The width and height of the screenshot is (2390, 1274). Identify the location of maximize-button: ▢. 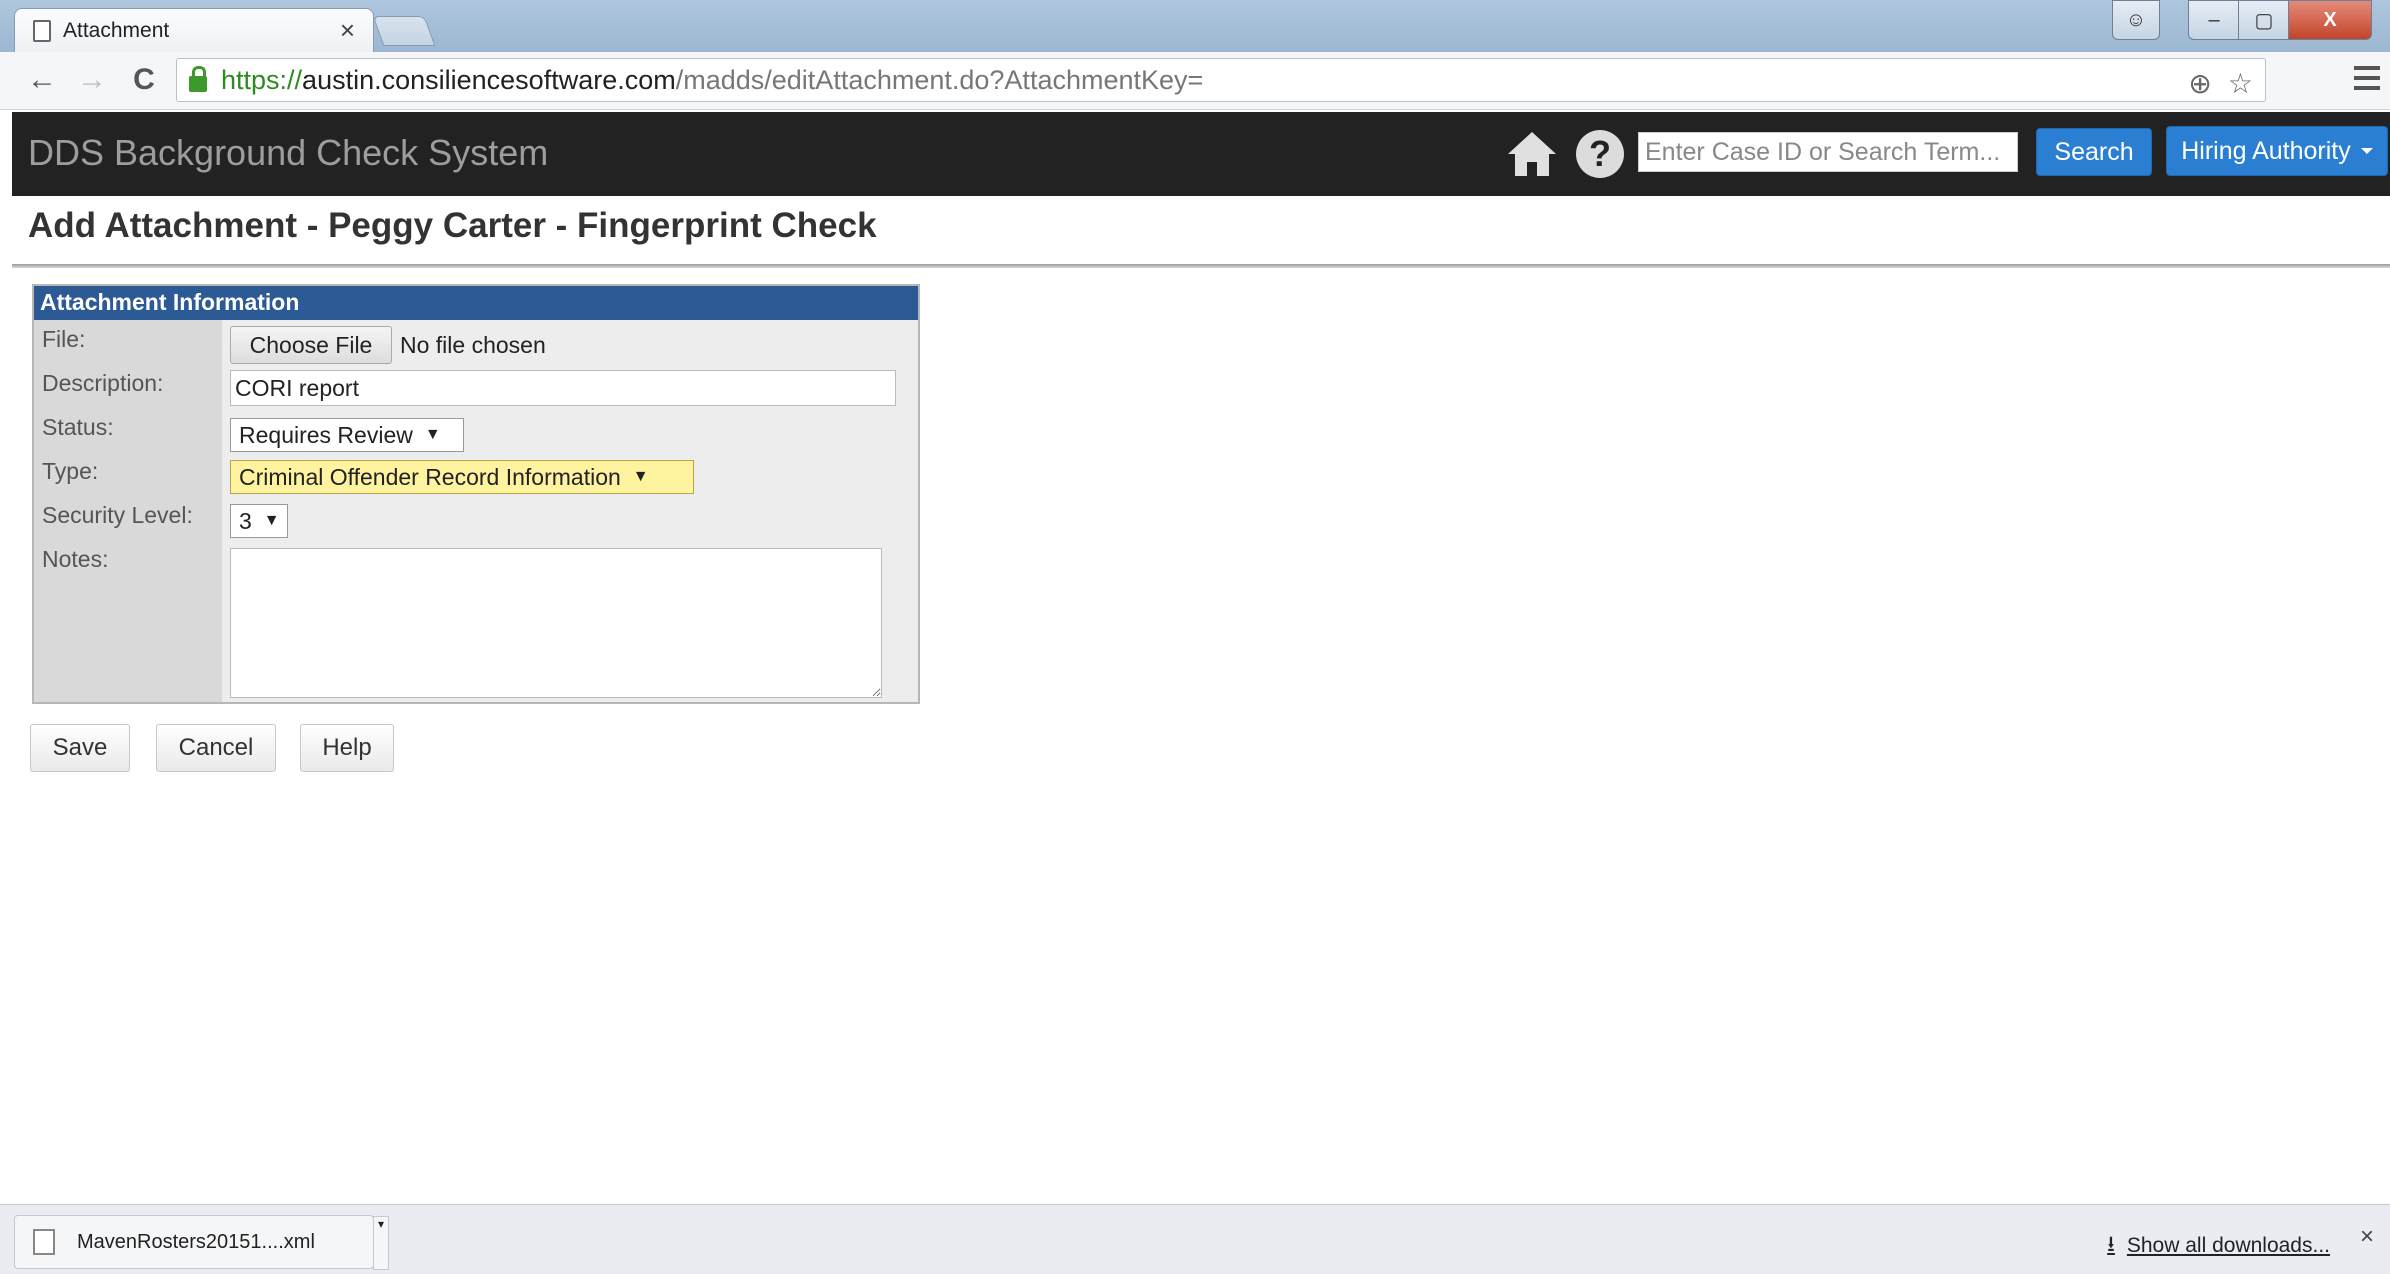
(2264, 20).